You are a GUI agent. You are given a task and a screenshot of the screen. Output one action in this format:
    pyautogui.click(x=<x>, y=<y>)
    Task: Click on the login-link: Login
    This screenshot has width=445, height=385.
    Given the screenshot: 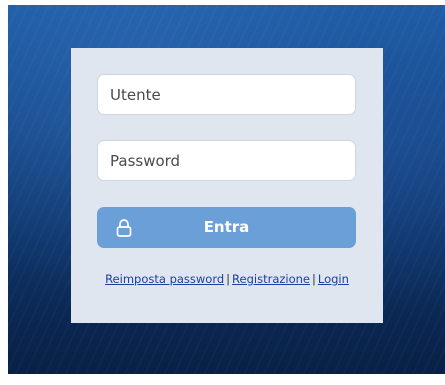 What is the action you would take?
    pyautogui.click(x=333, y=279)
    